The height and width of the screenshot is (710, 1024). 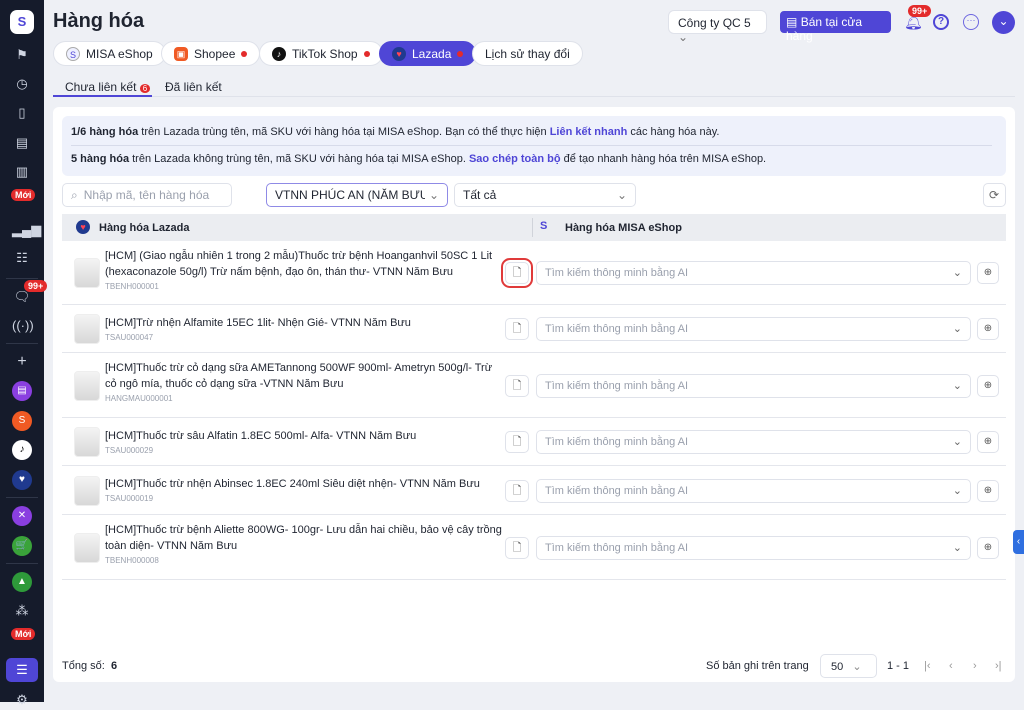 I want to click on channel-tab-lazada: ♥ Lazada, so click(x=428, y=53).